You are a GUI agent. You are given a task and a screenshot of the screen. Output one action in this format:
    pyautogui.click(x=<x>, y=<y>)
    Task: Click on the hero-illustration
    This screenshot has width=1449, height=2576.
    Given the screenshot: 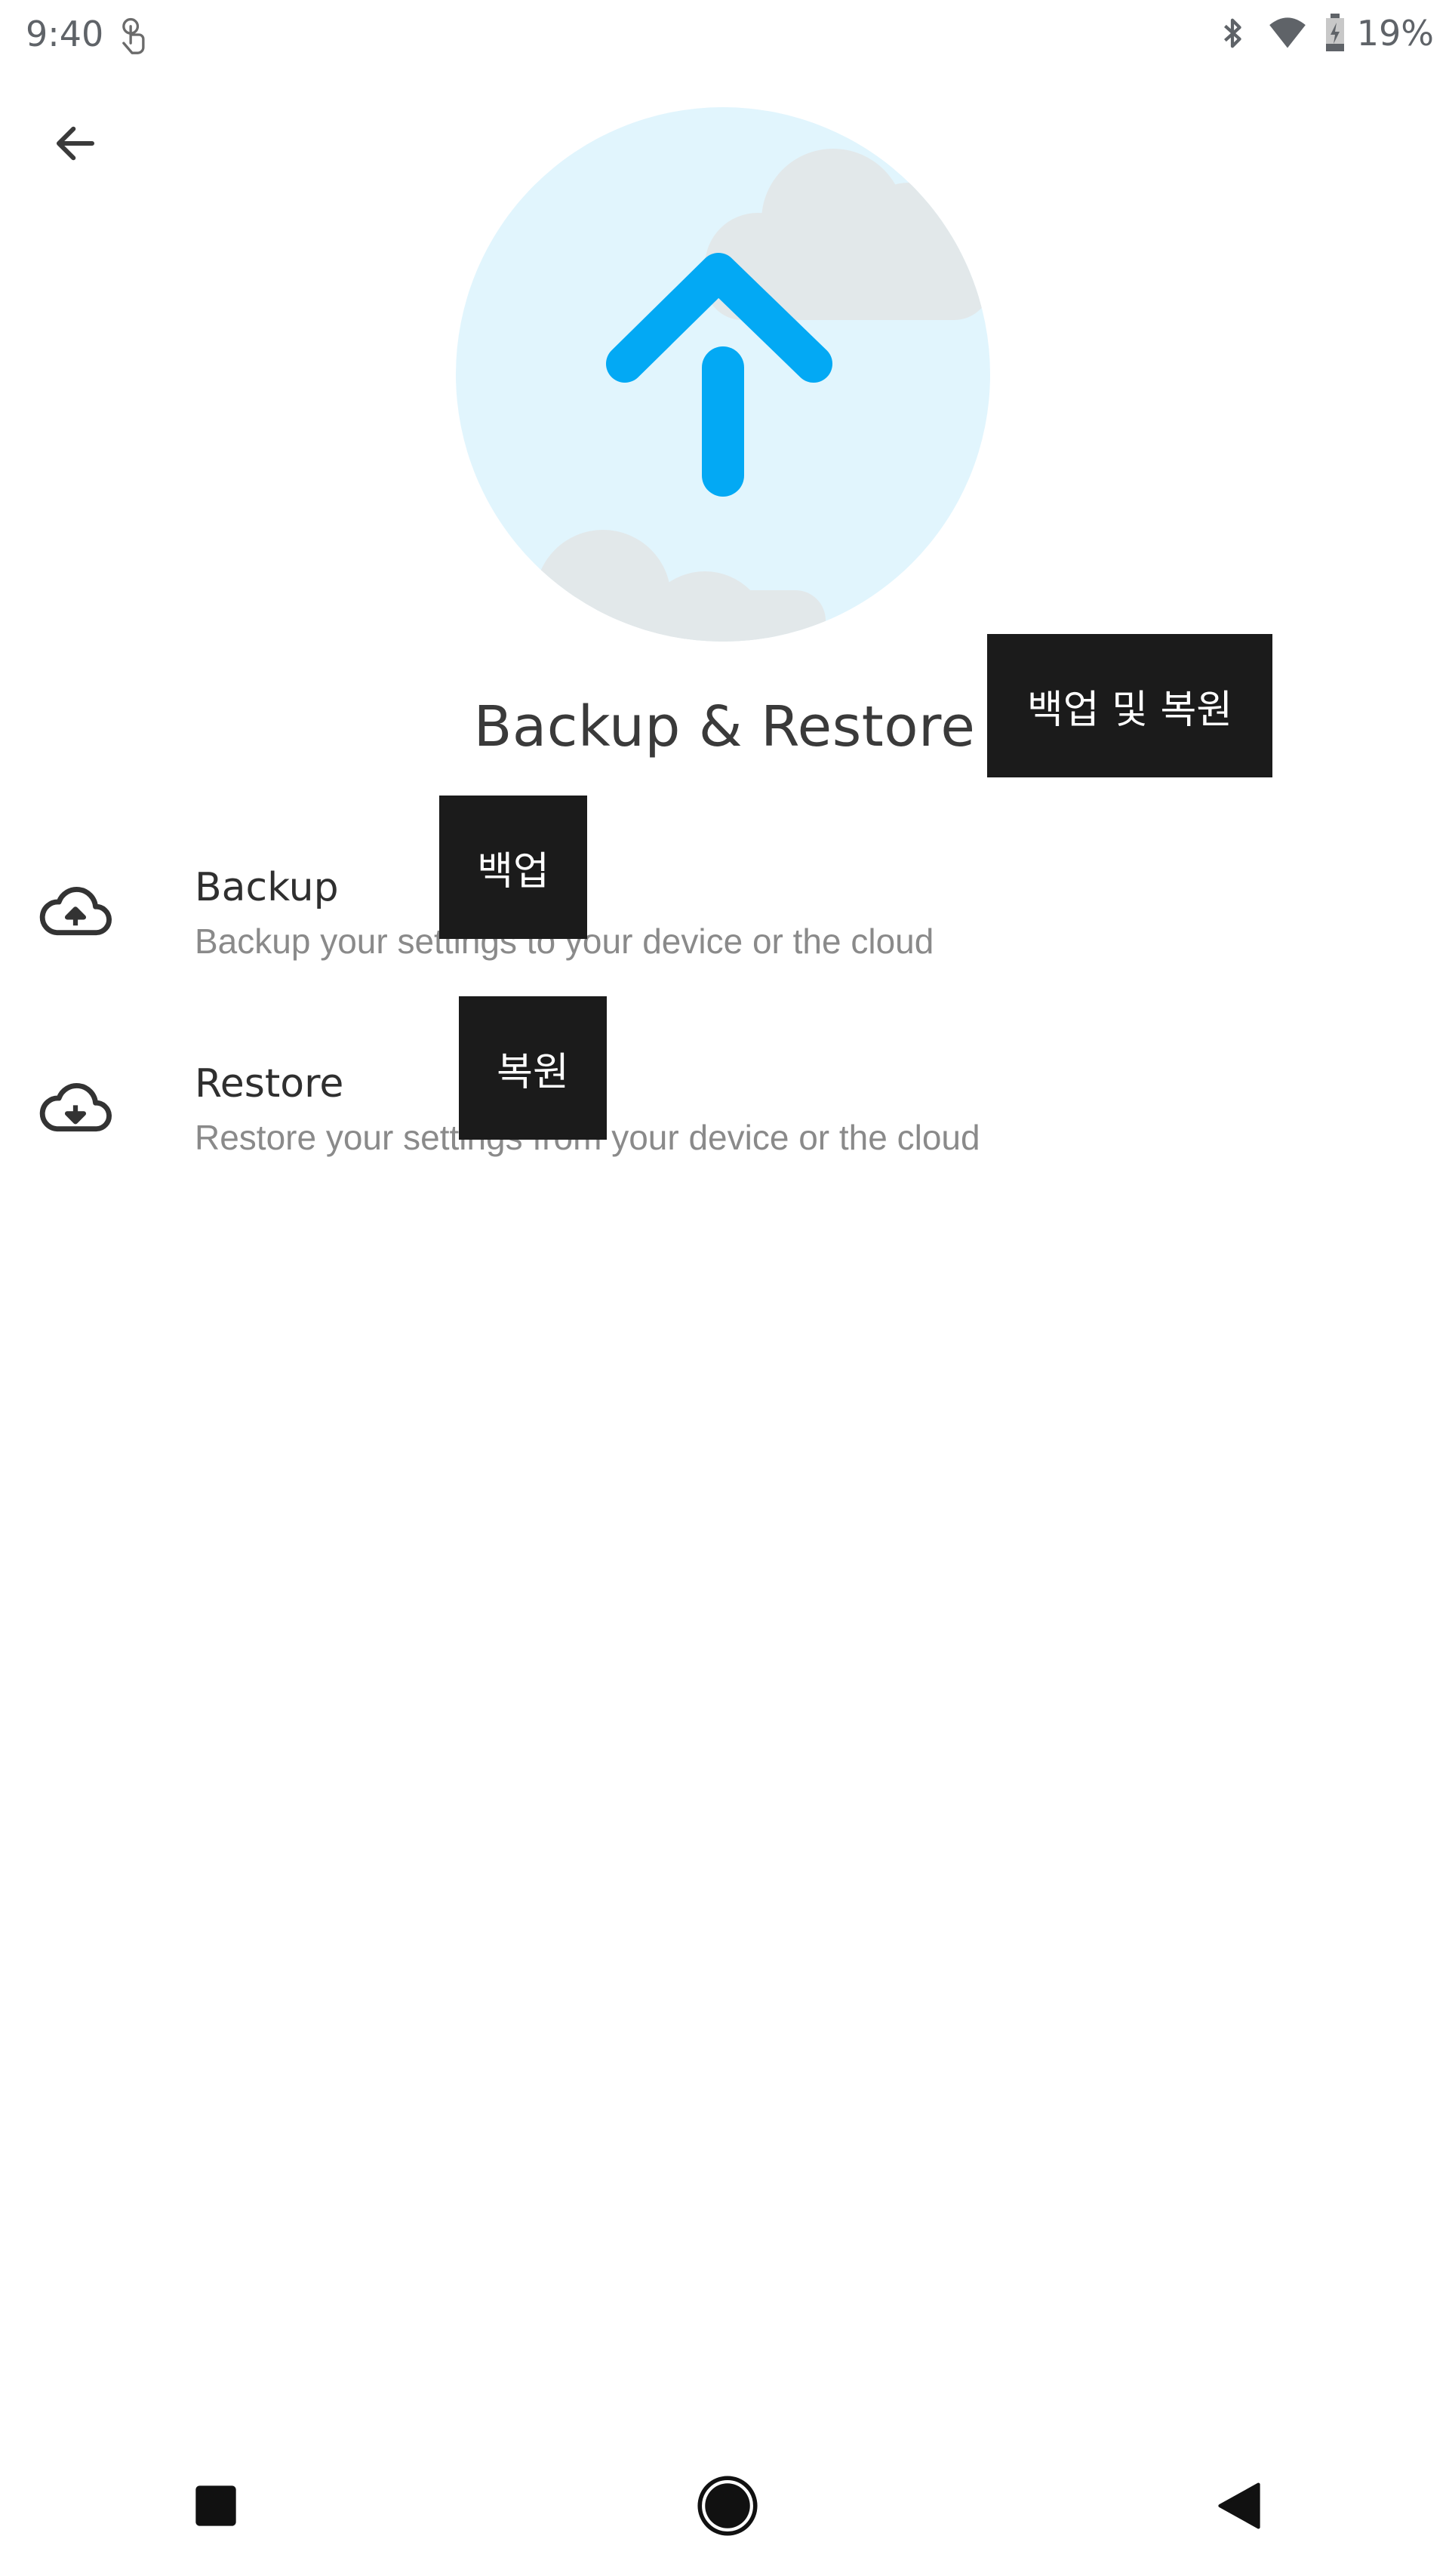 What is the action you would take?
    pyautogui.click(x=723, y=374)
    